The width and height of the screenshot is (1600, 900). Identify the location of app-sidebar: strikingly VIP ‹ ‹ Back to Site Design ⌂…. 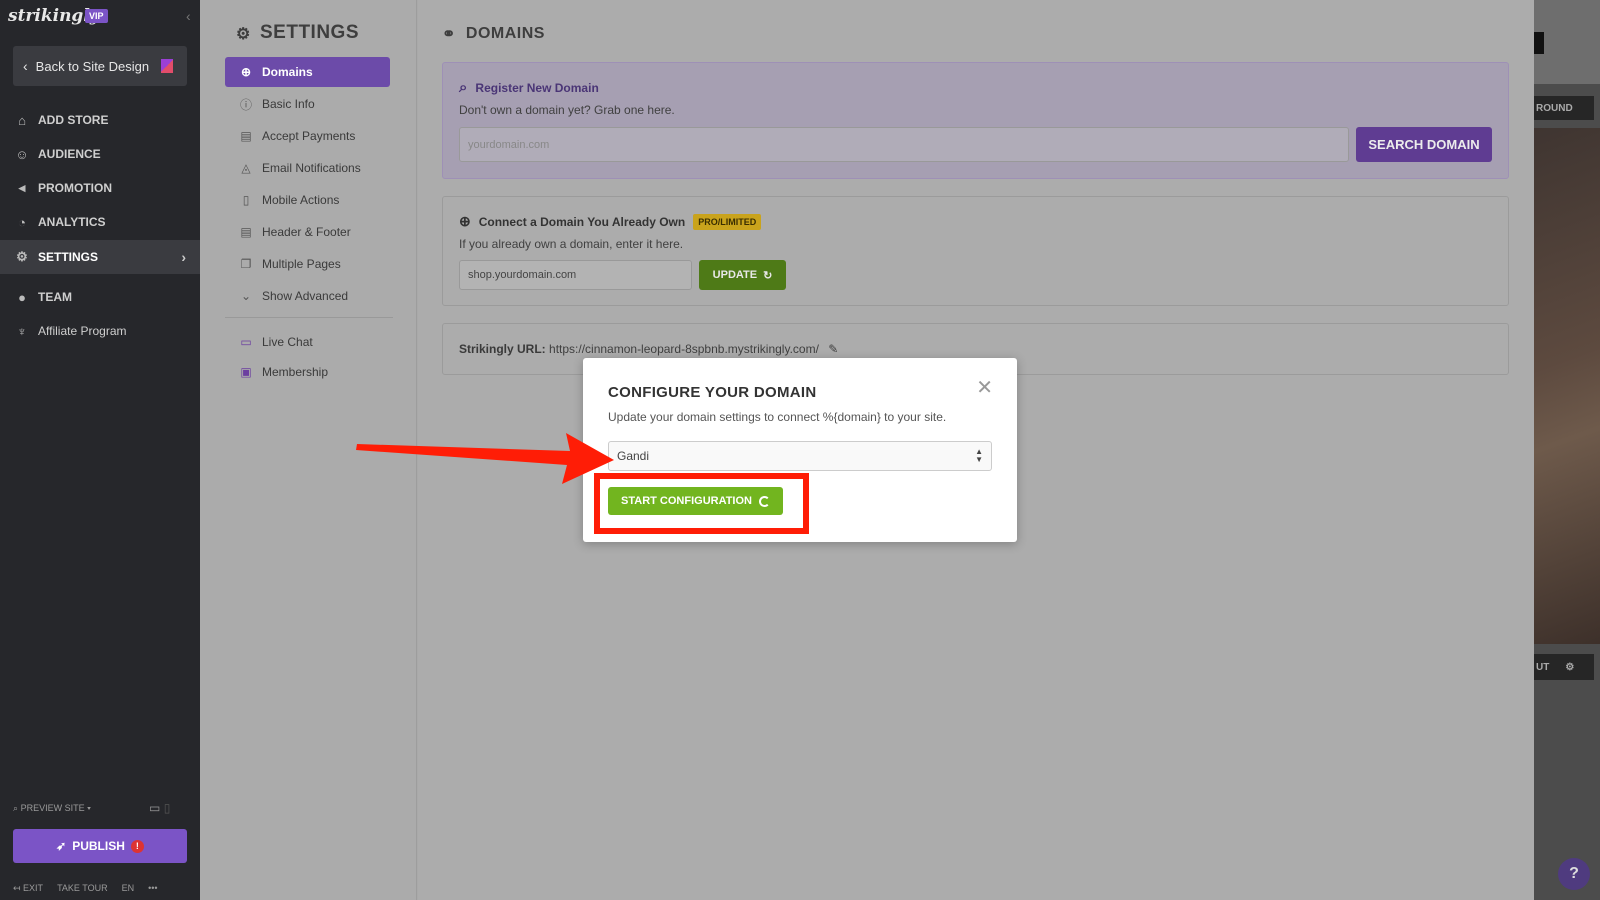
(100, 450).